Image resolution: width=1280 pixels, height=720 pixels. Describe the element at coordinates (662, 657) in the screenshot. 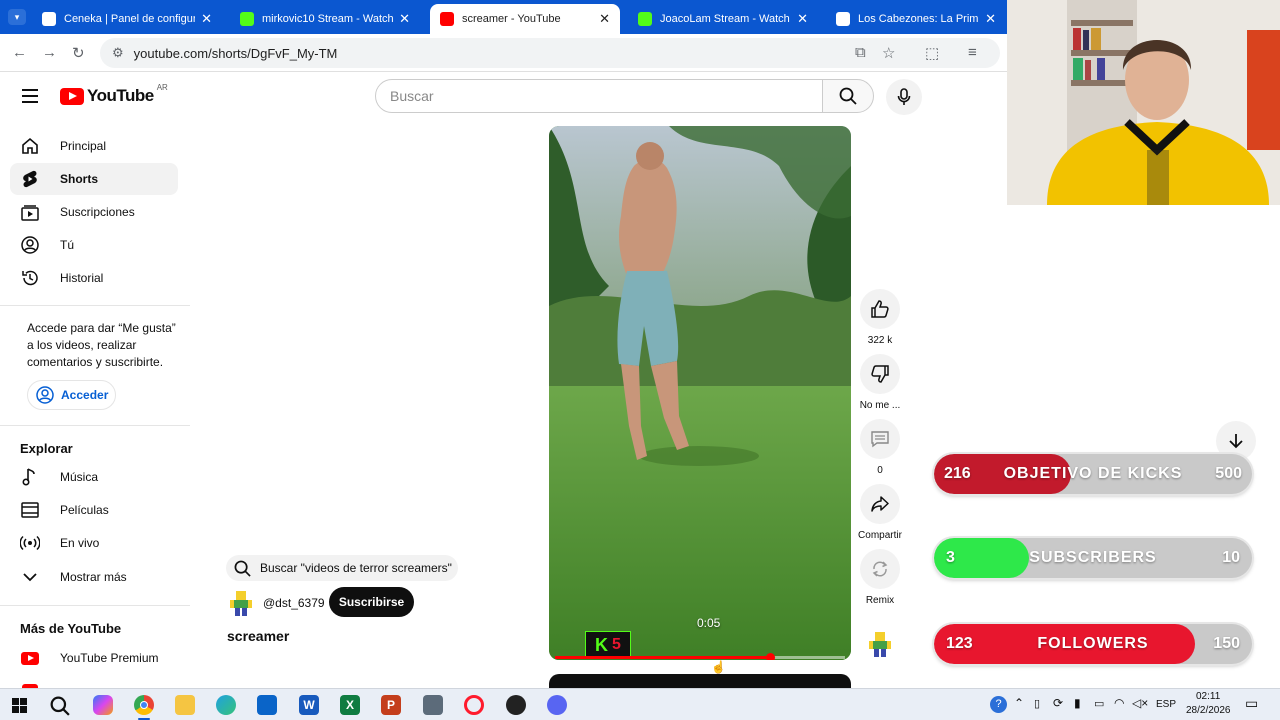

I see `video-progress-fill` at that location.